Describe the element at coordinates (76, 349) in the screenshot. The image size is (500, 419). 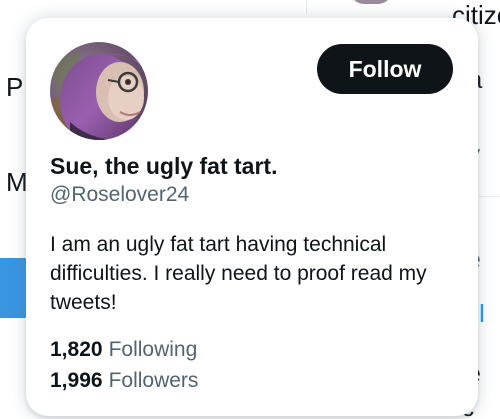
I see `following-count: 1,820` at that location.